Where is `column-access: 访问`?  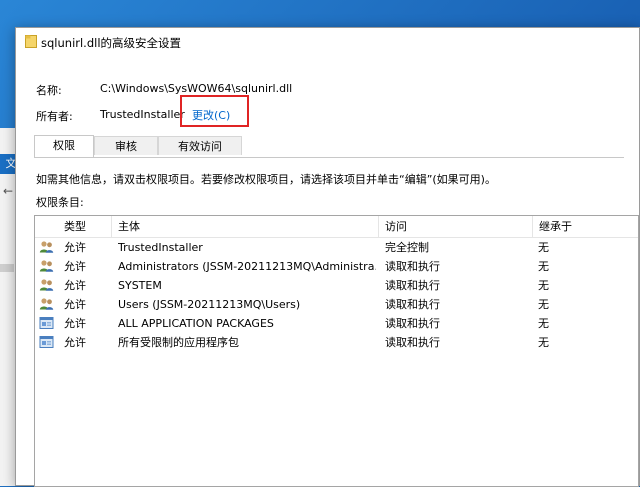
column-access: 访问 is located at coordinates (456, 226).